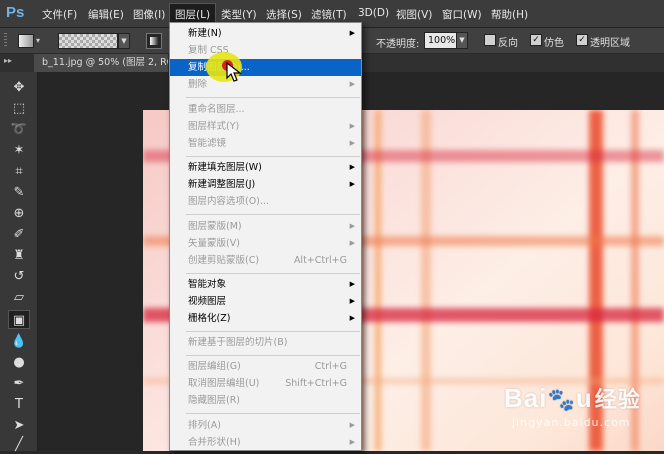  Describe the element at coordinates (214, 126) in the screenshot. I see `menu-item-label: 图层样式(Y)` at that location.